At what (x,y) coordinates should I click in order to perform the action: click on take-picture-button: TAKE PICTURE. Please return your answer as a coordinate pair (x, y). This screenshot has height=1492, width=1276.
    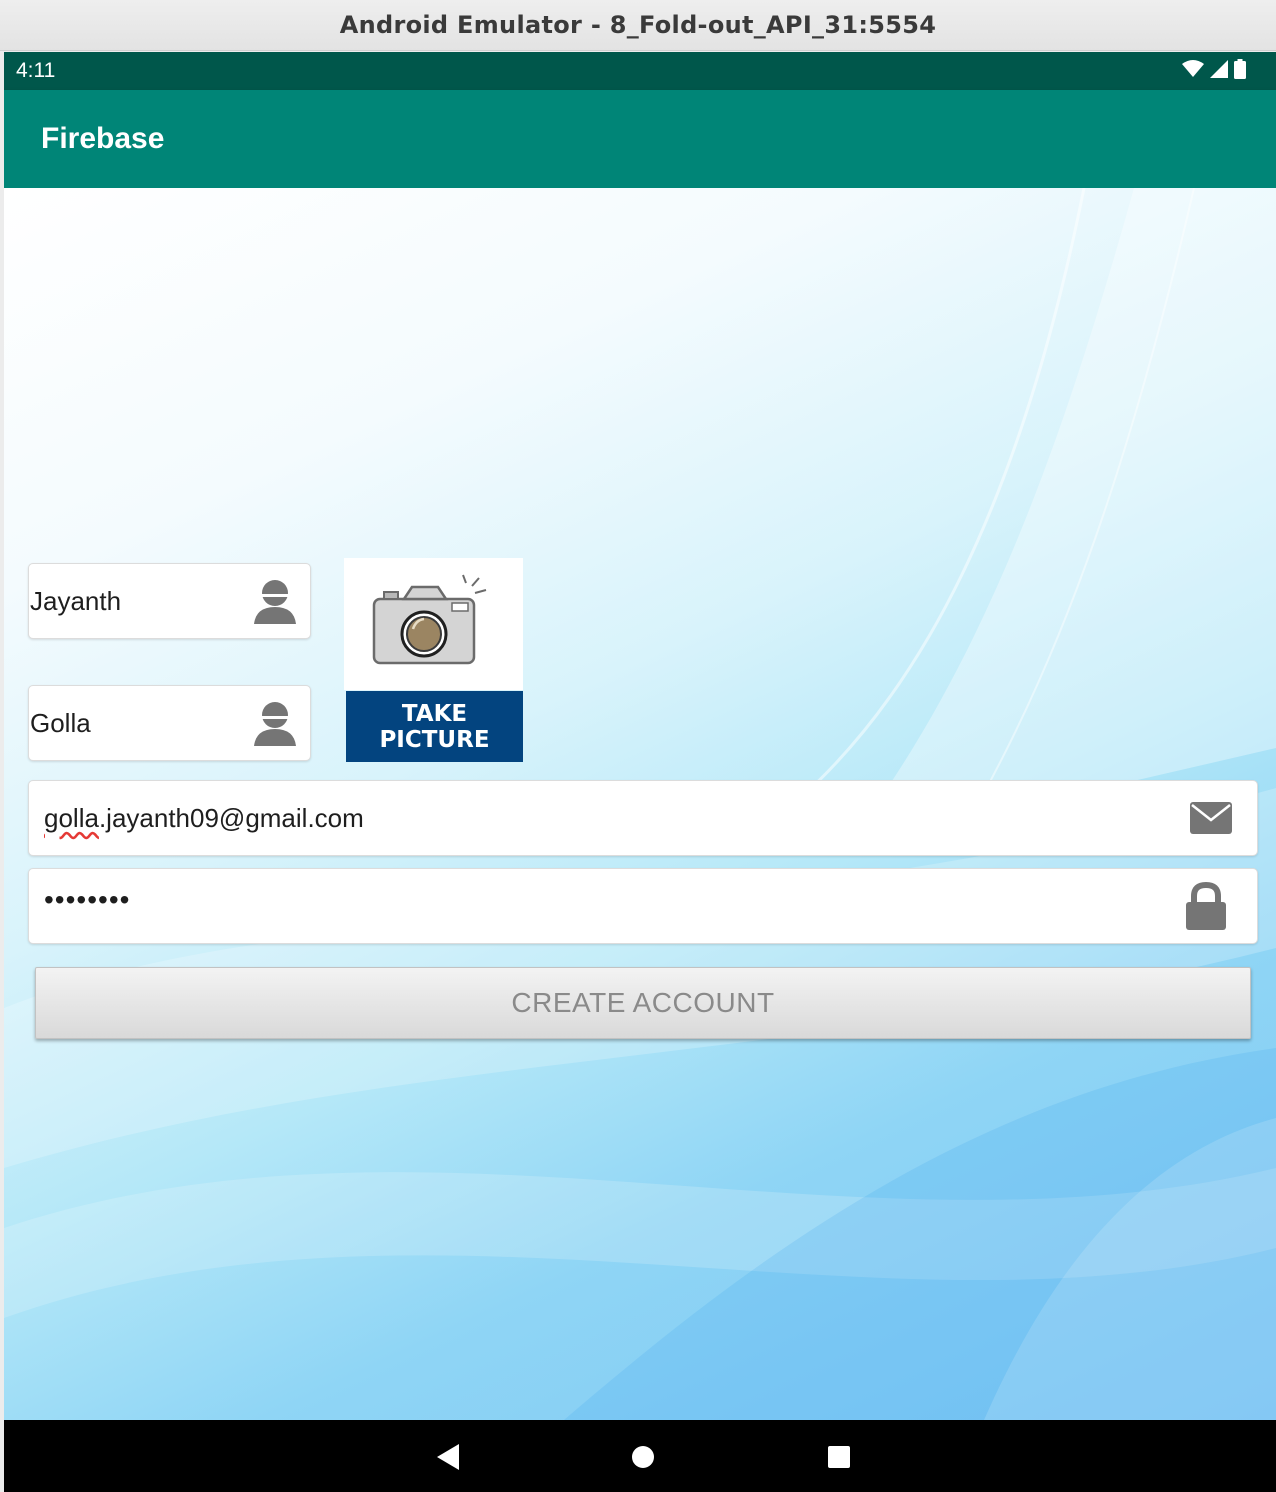
    Looking at the image, I should click on (434, 726).